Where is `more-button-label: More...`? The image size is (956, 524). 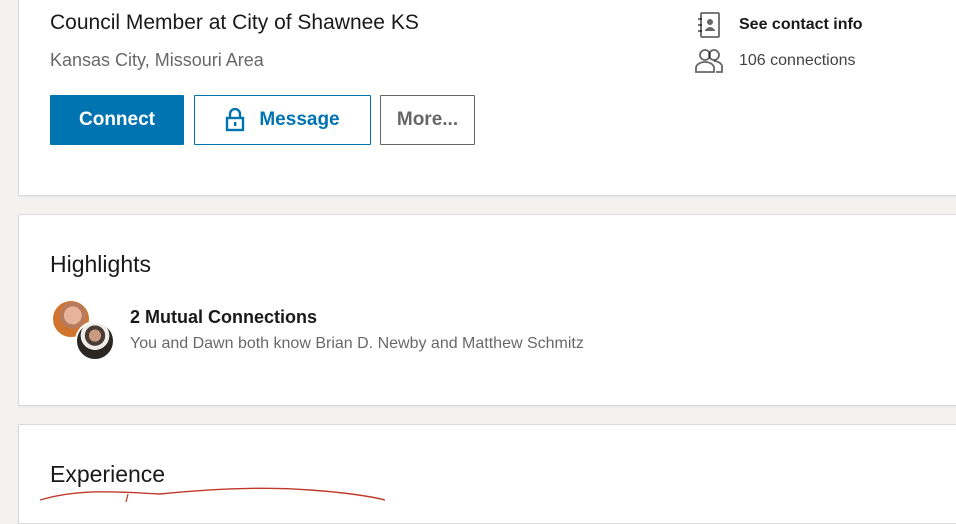
more-button-label: More... is located at coordinates (427, 119).